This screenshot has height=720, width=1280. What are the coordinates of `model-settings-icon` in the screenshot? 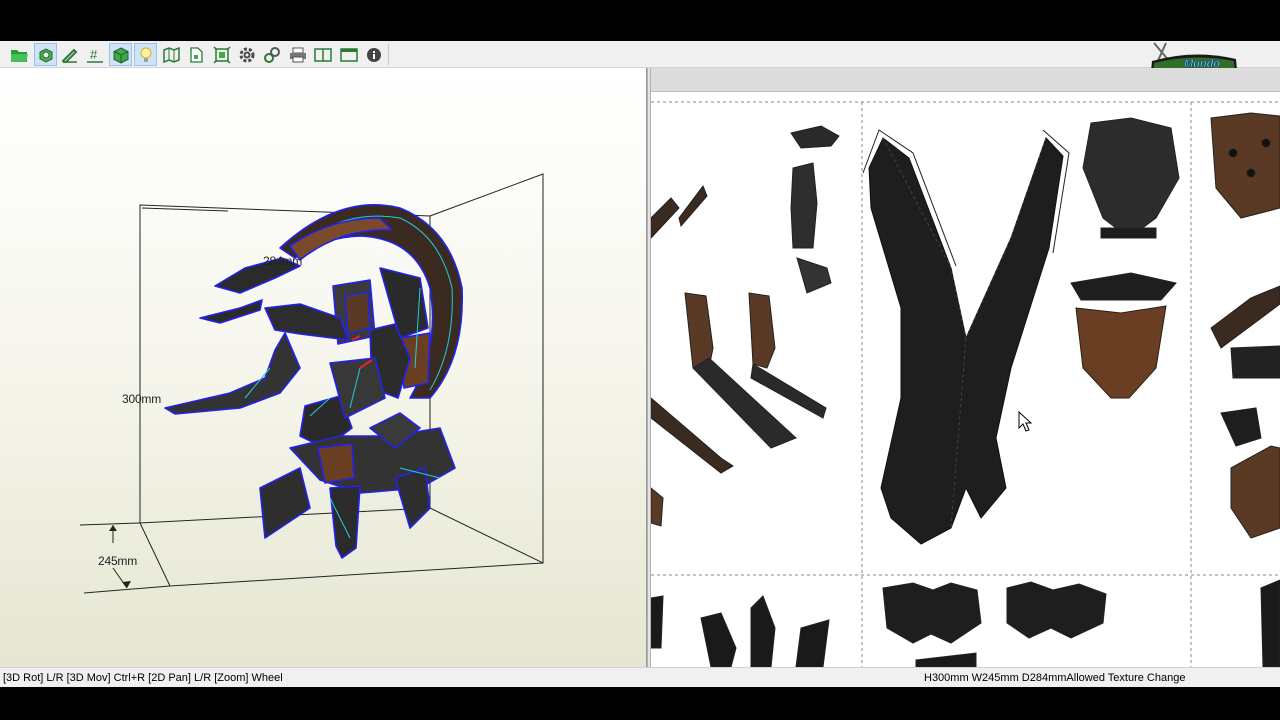 It's located at (45, 55).